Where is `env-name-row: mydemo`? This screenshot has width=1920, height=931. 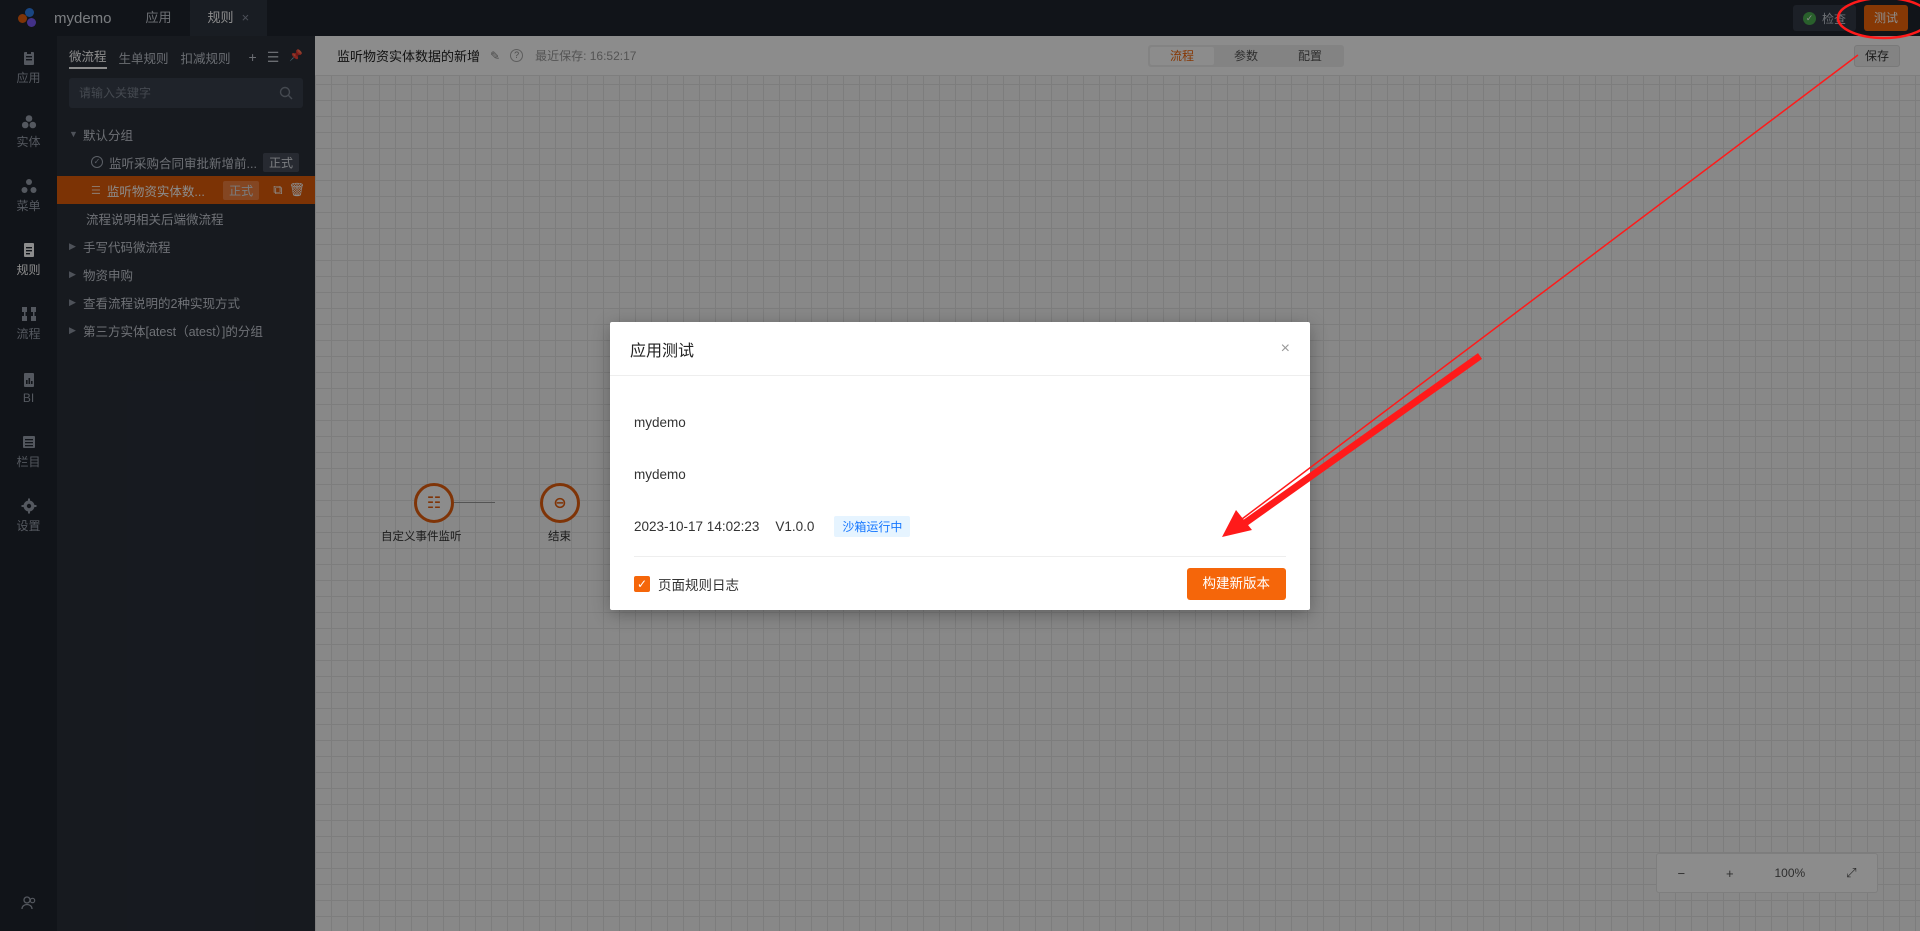
env-name-row: mydemo is located at coordinates (660, 474).